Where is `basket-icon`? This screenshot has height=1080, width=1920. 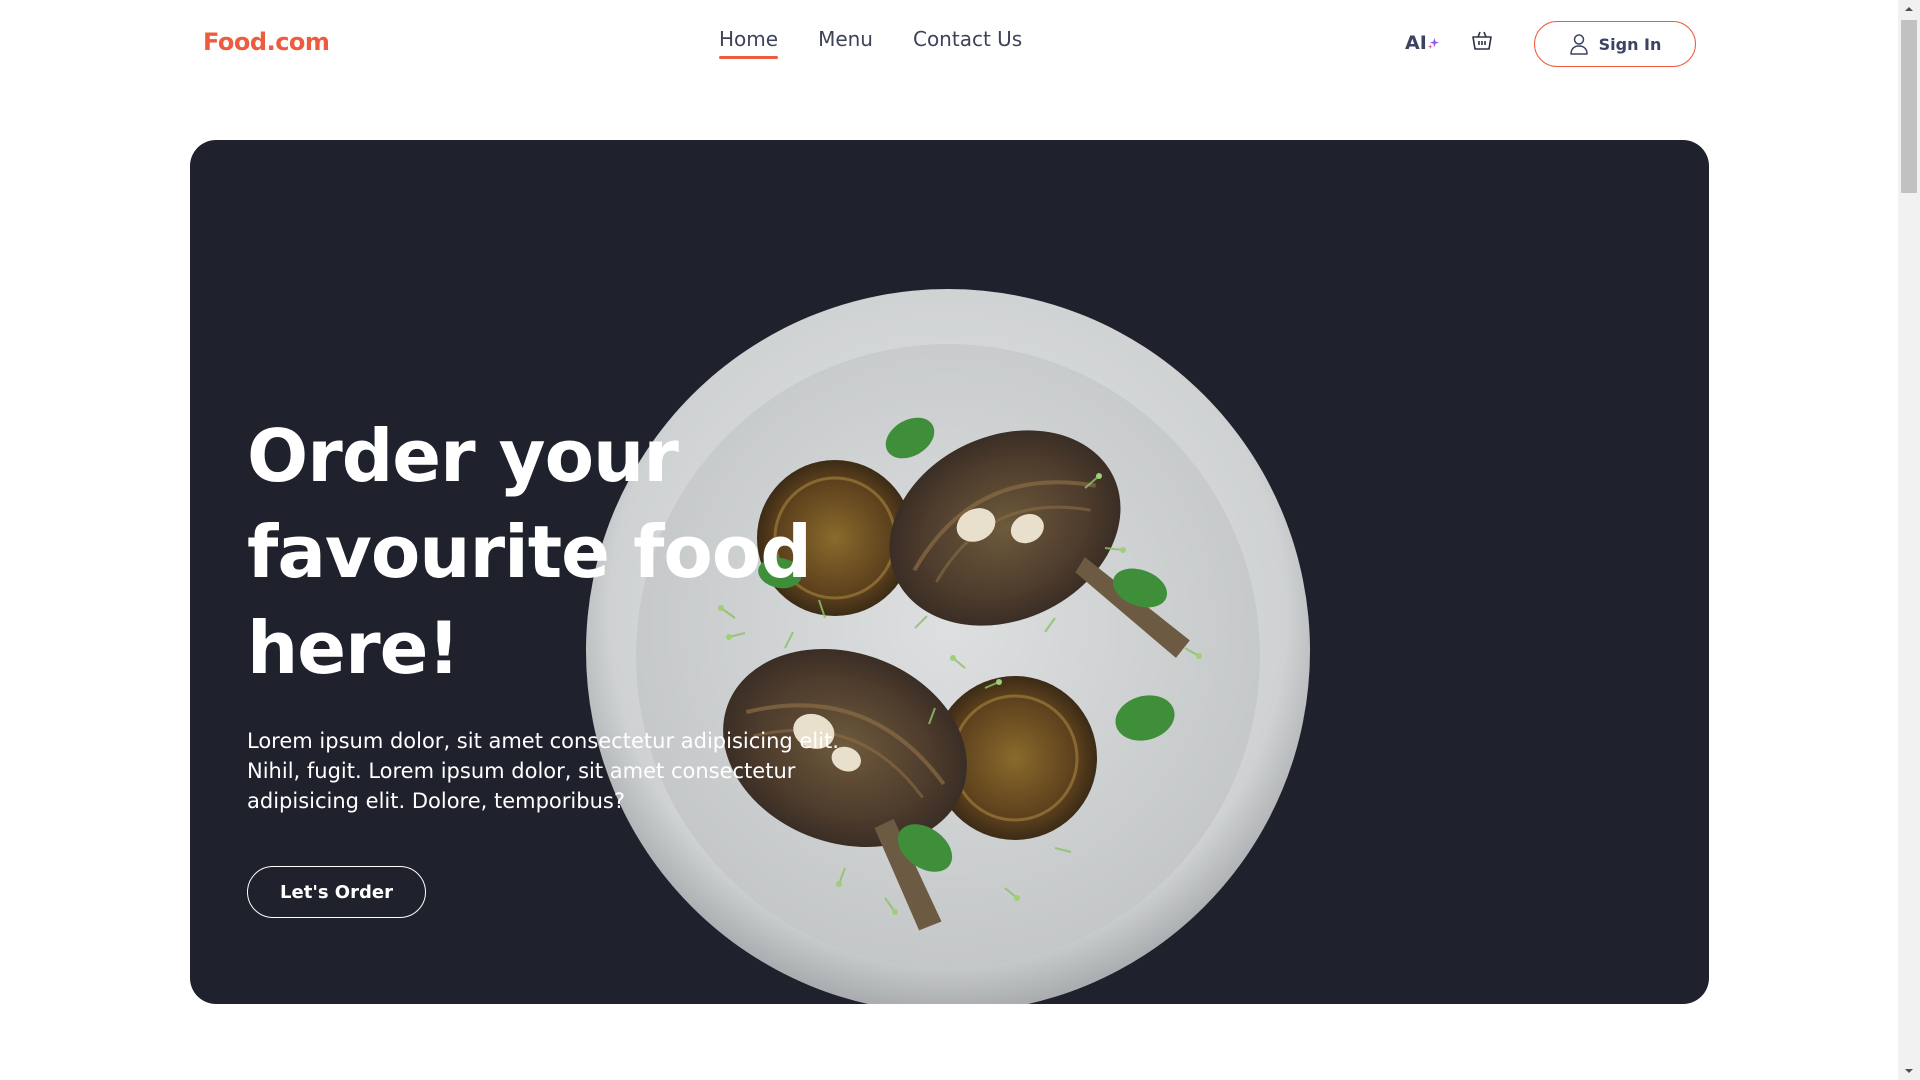 basket-icon is located at coordinates (1482, 40).